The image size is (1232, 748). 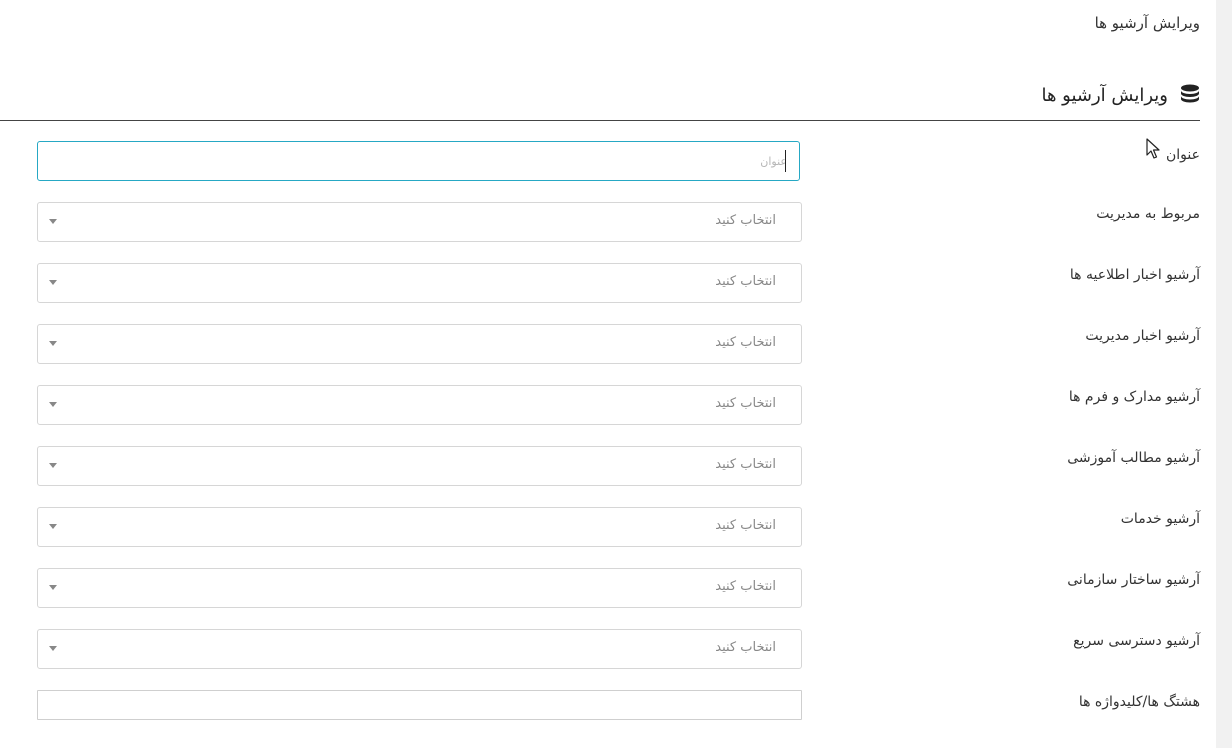 I want to click on form-row-quick-access: آرشیو دسترسی سریع انتخاب کنید, so click(x=618, y=649).